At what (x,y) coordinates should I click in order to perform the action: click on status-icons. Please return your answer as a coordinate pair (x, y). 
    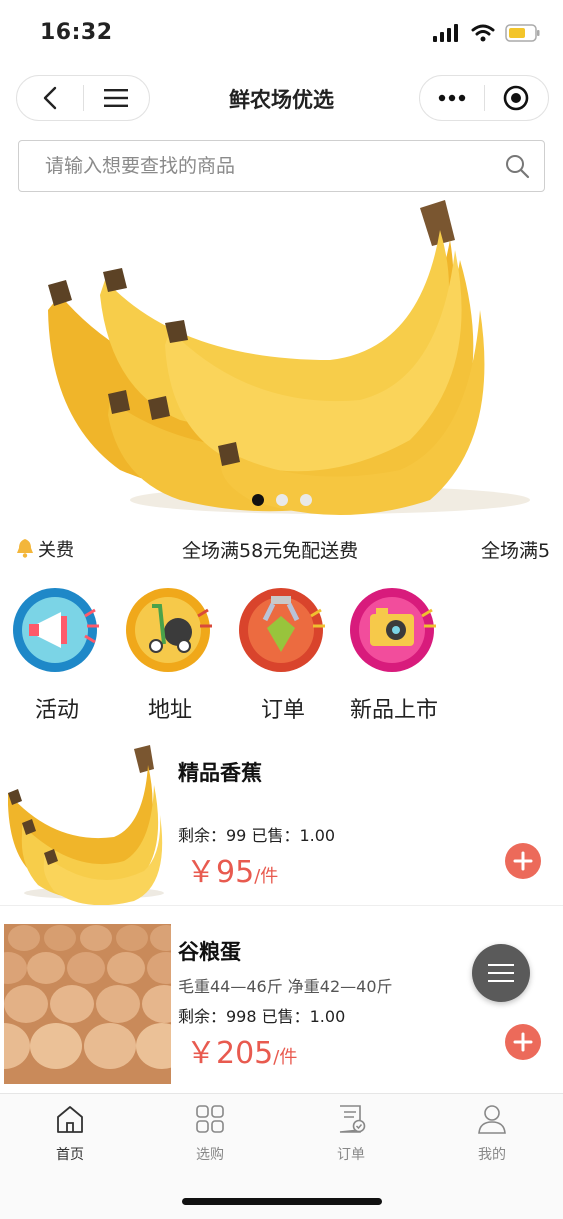
    Looking at the image, I should click on (487, 33).